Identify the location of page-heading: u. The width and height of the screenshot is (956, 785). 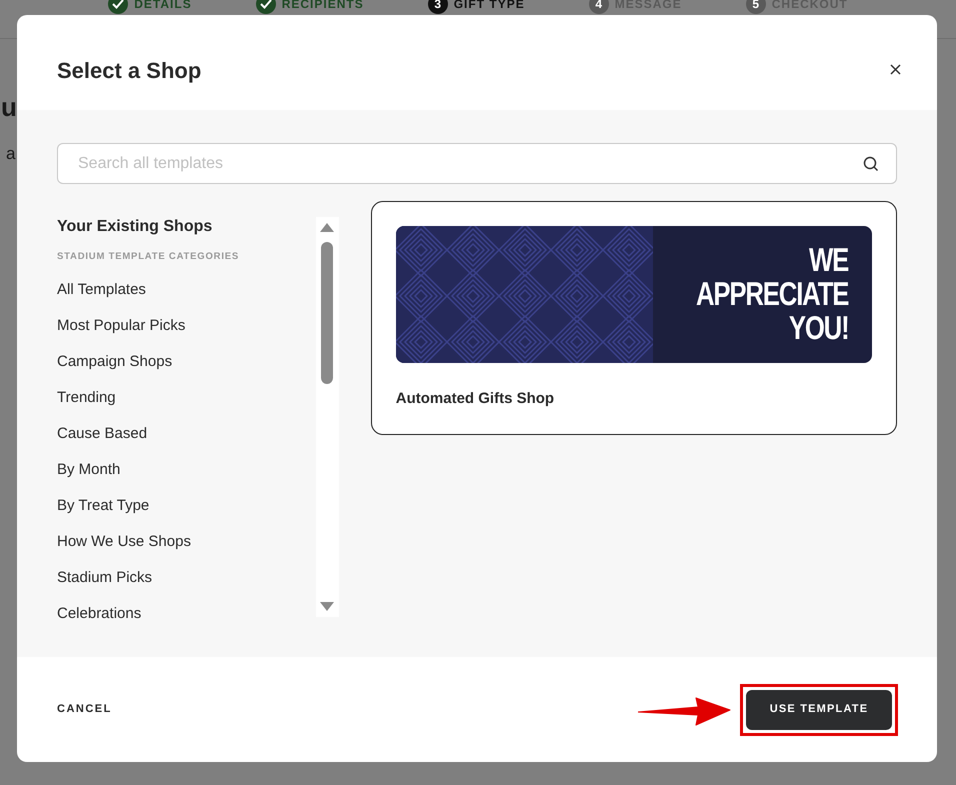
(9, 107).